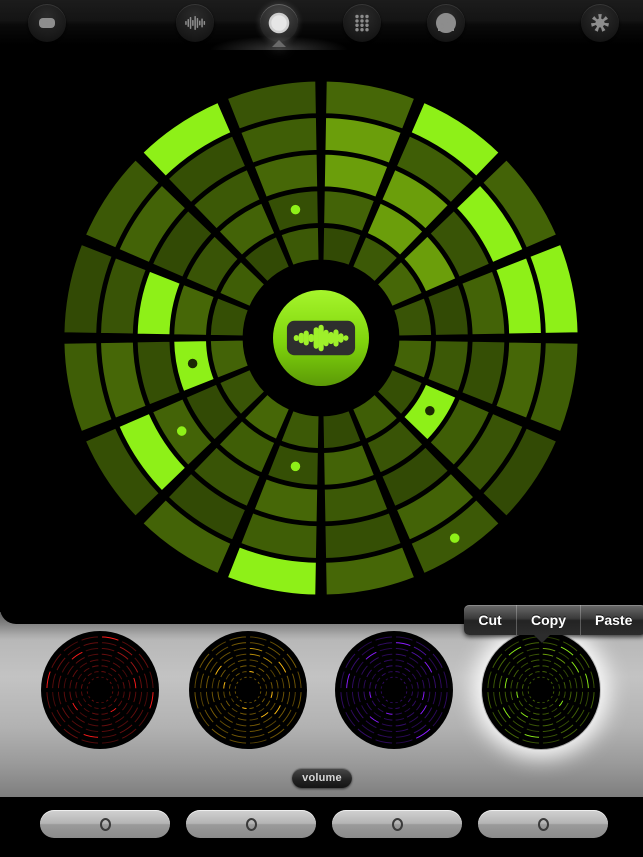  I want to click on context-menu: Cut Copy Paste, so click(553, 620).